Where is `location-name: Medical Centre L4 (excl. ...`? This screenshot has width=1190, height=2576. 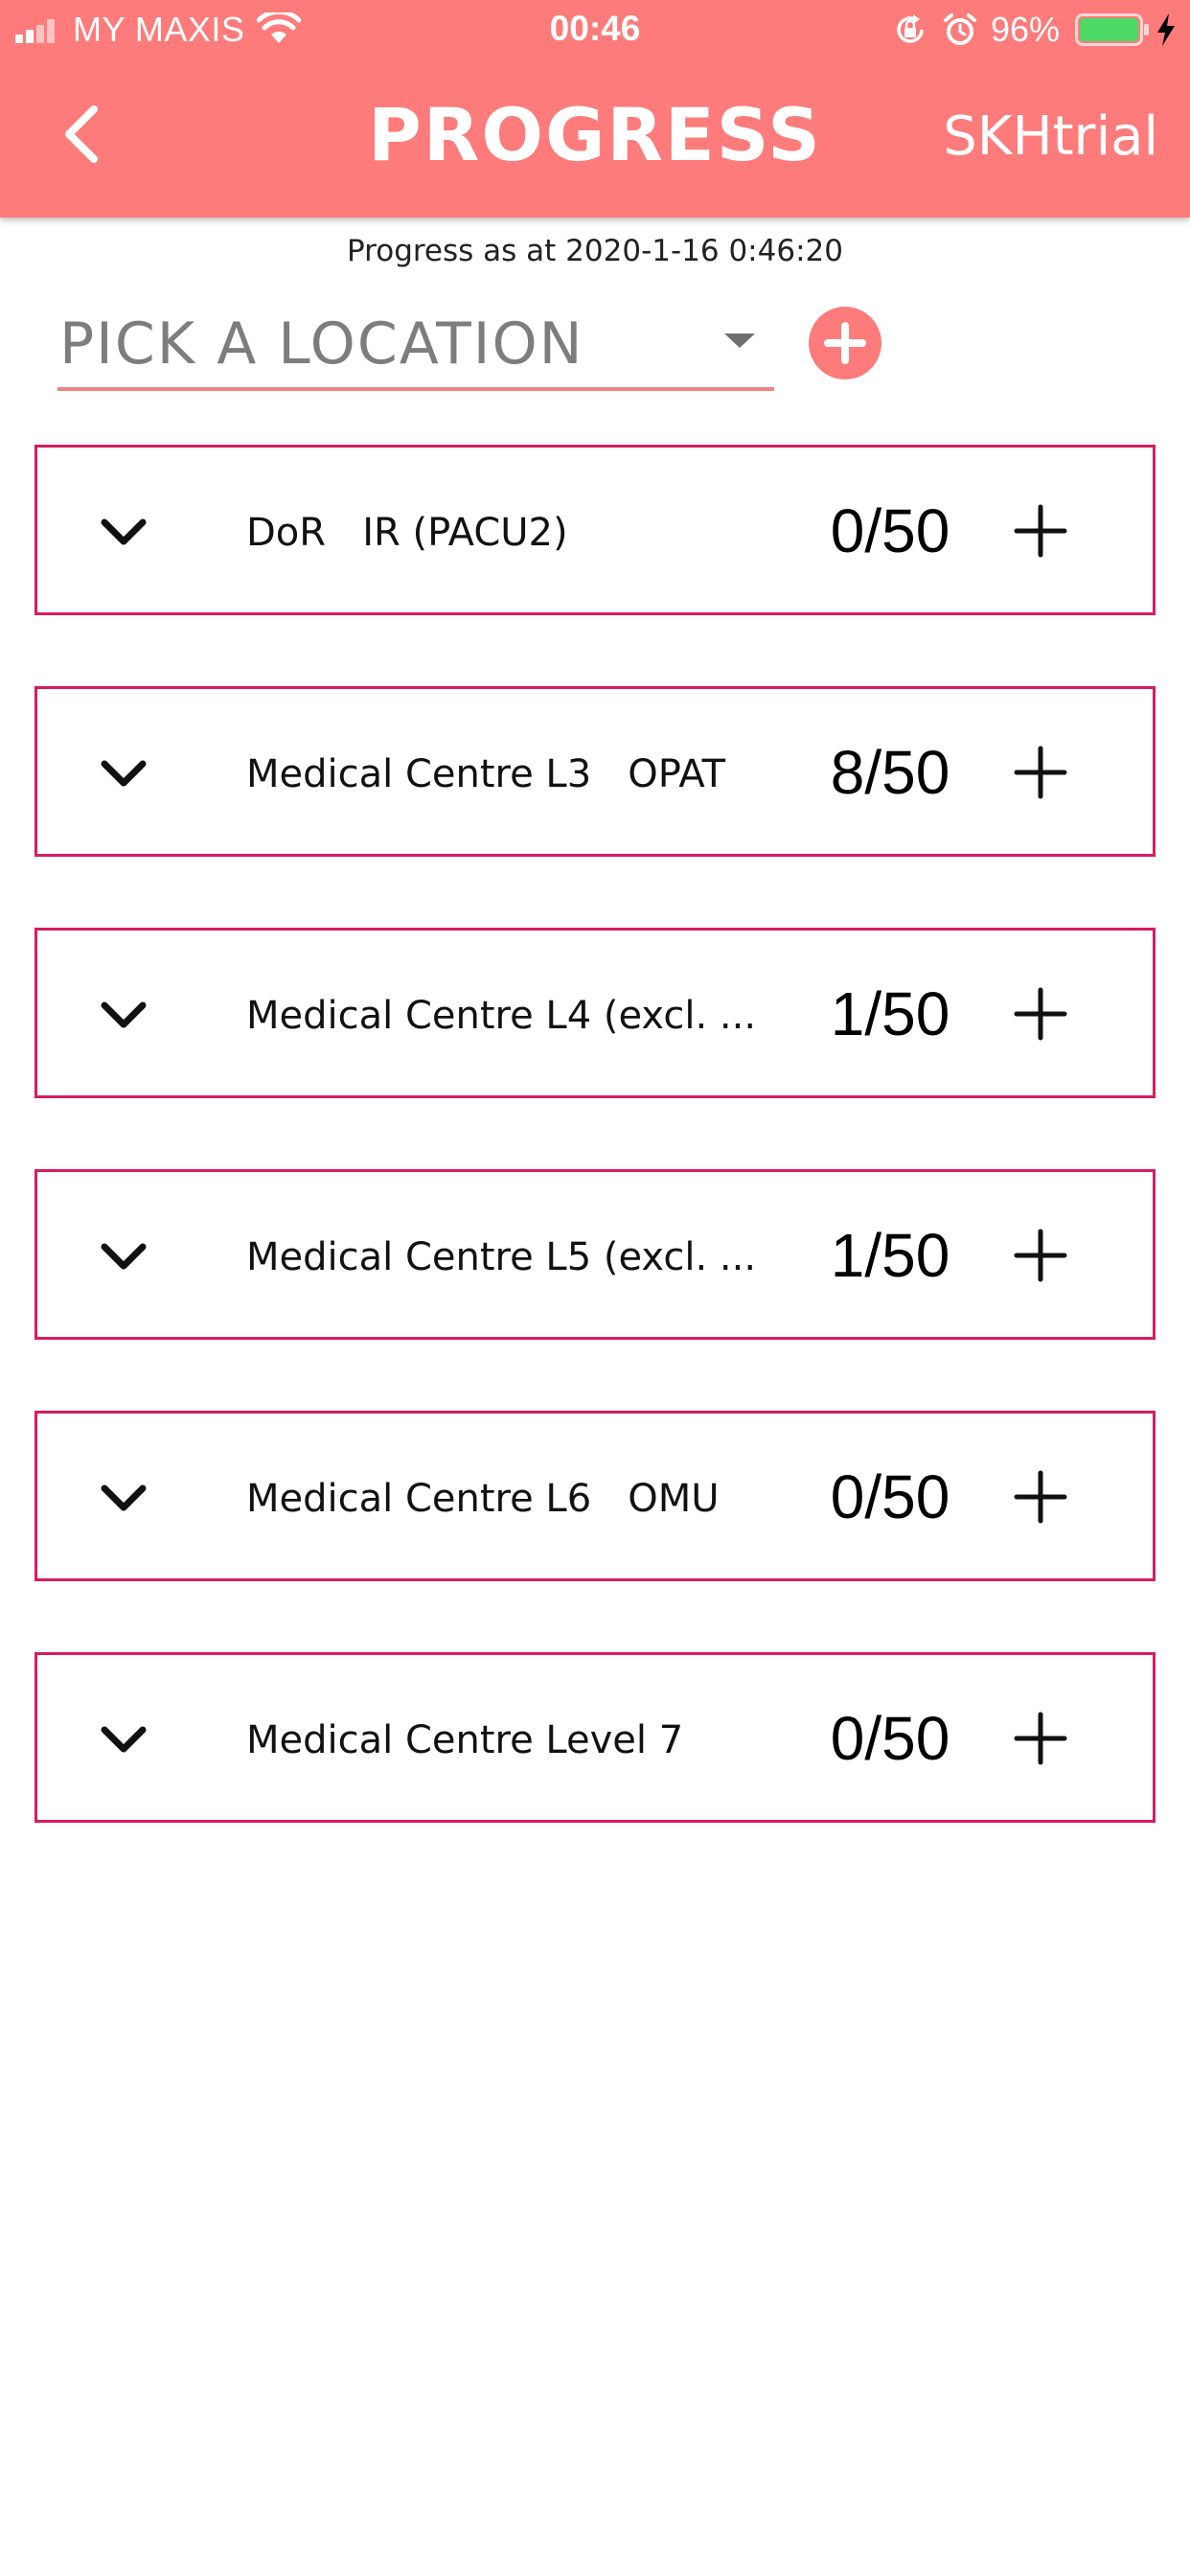
location-name: Medical Centre L4 (excl. ... is located at coordinates (501, 1016).